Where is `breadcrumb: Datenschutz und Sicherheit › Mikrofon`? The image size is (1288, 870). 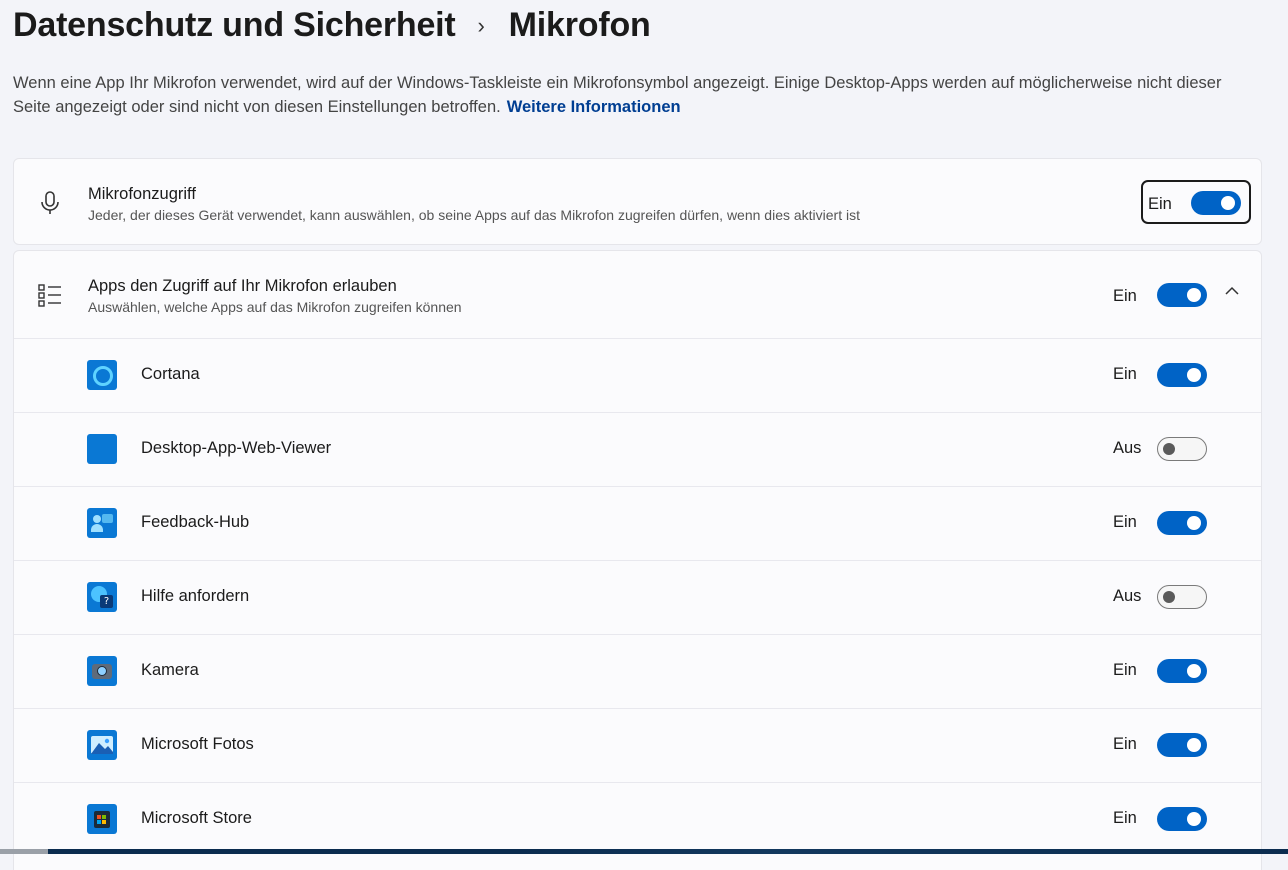 breadcrumb: Datenschutz und Sicherheit › Mikrofon is located at coordinates (332, 25).